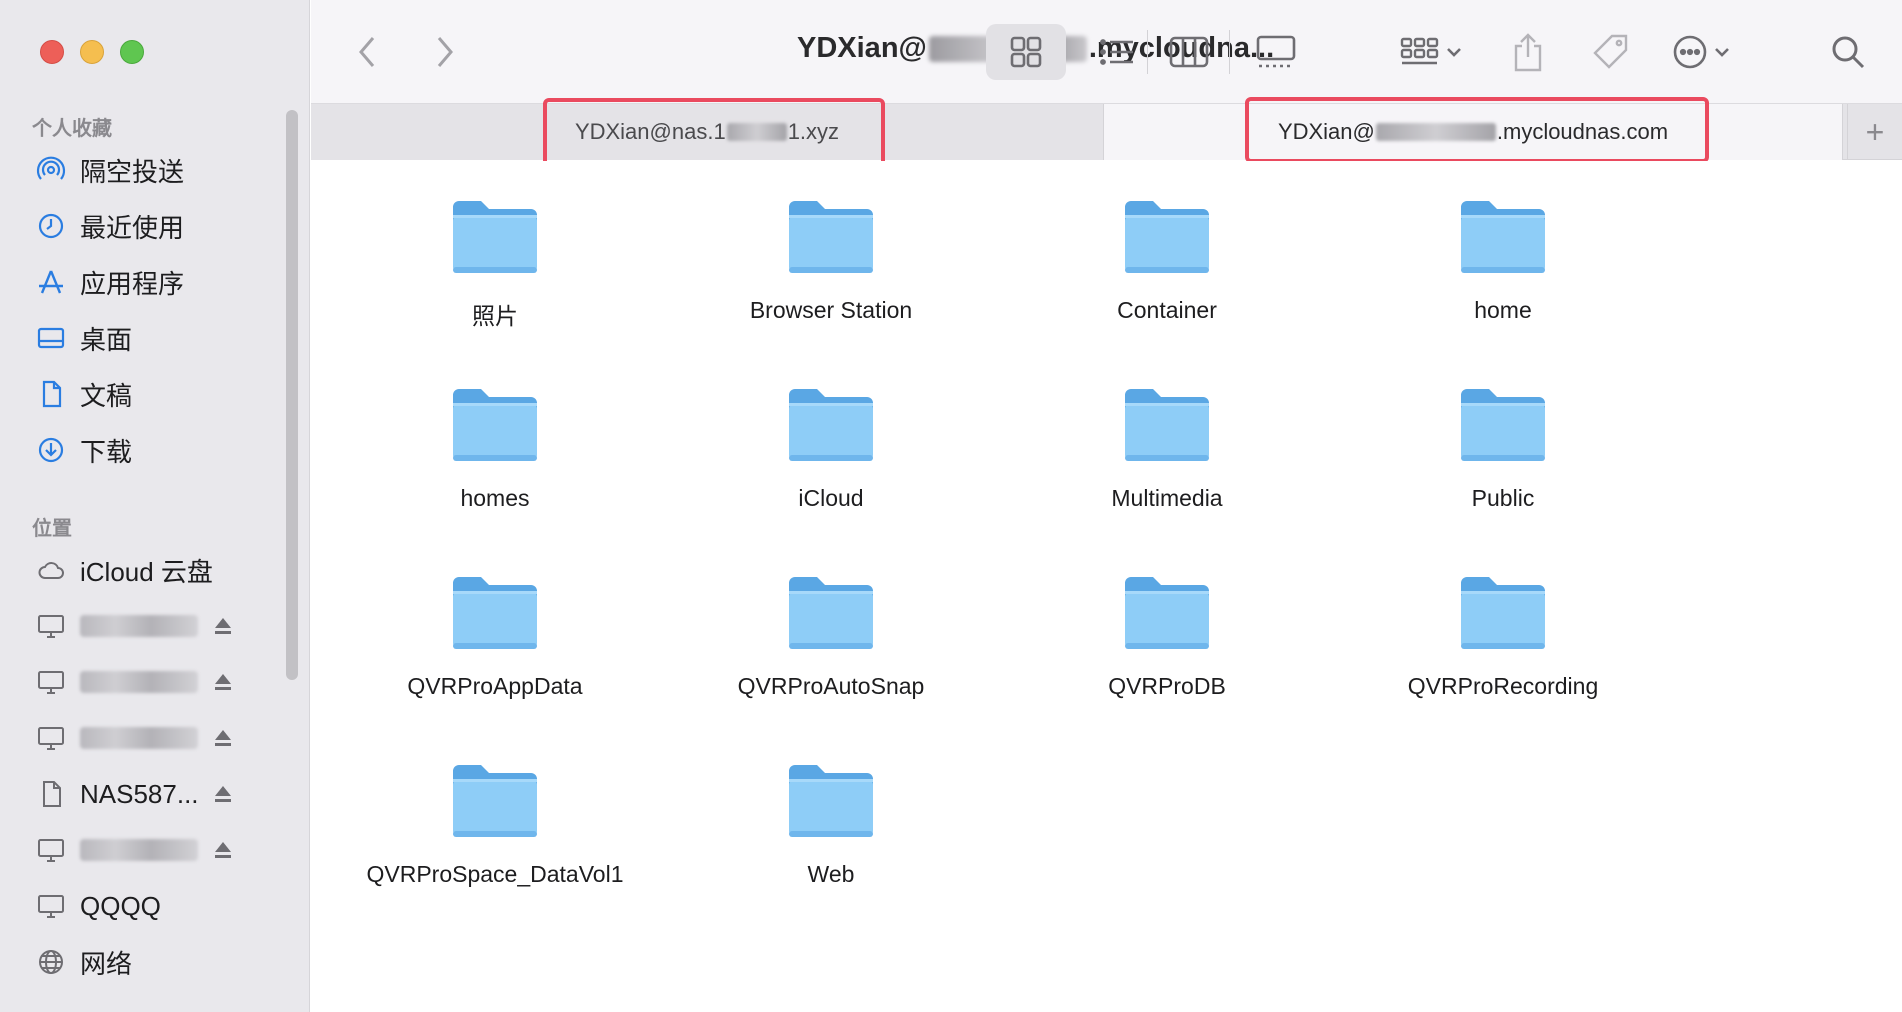 This screenshot has height=1012, width=1902. I want to click on folder-item: Web, so click(831, 824).